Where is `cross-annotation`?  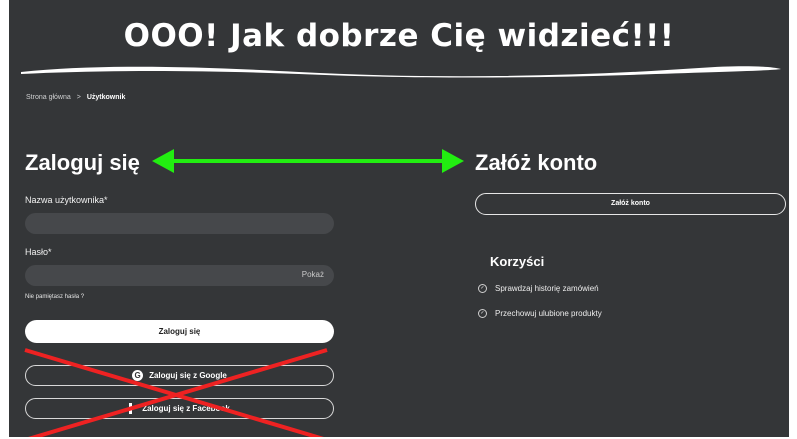 cross-annotation is located at coordinates (176, 392).